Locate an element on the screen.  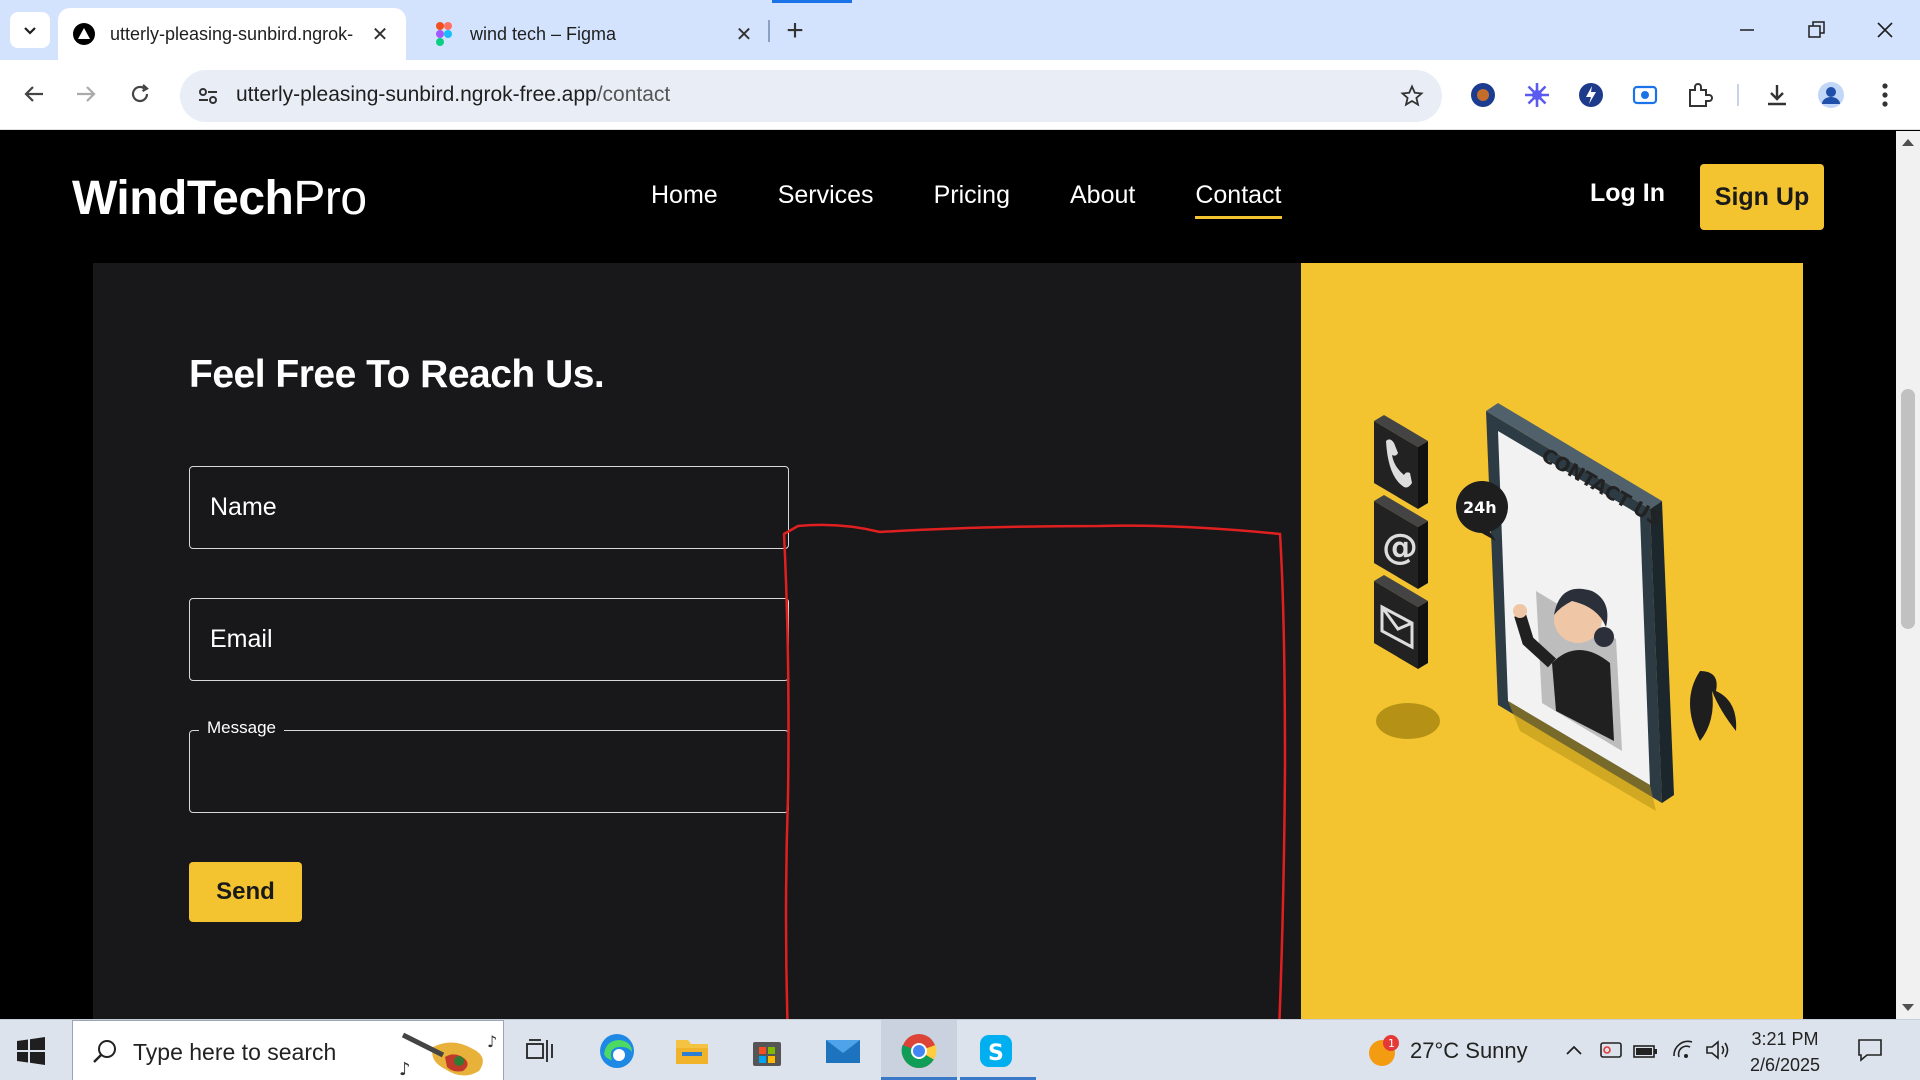
skype-icon: S is located at coordinates (996, 1051).